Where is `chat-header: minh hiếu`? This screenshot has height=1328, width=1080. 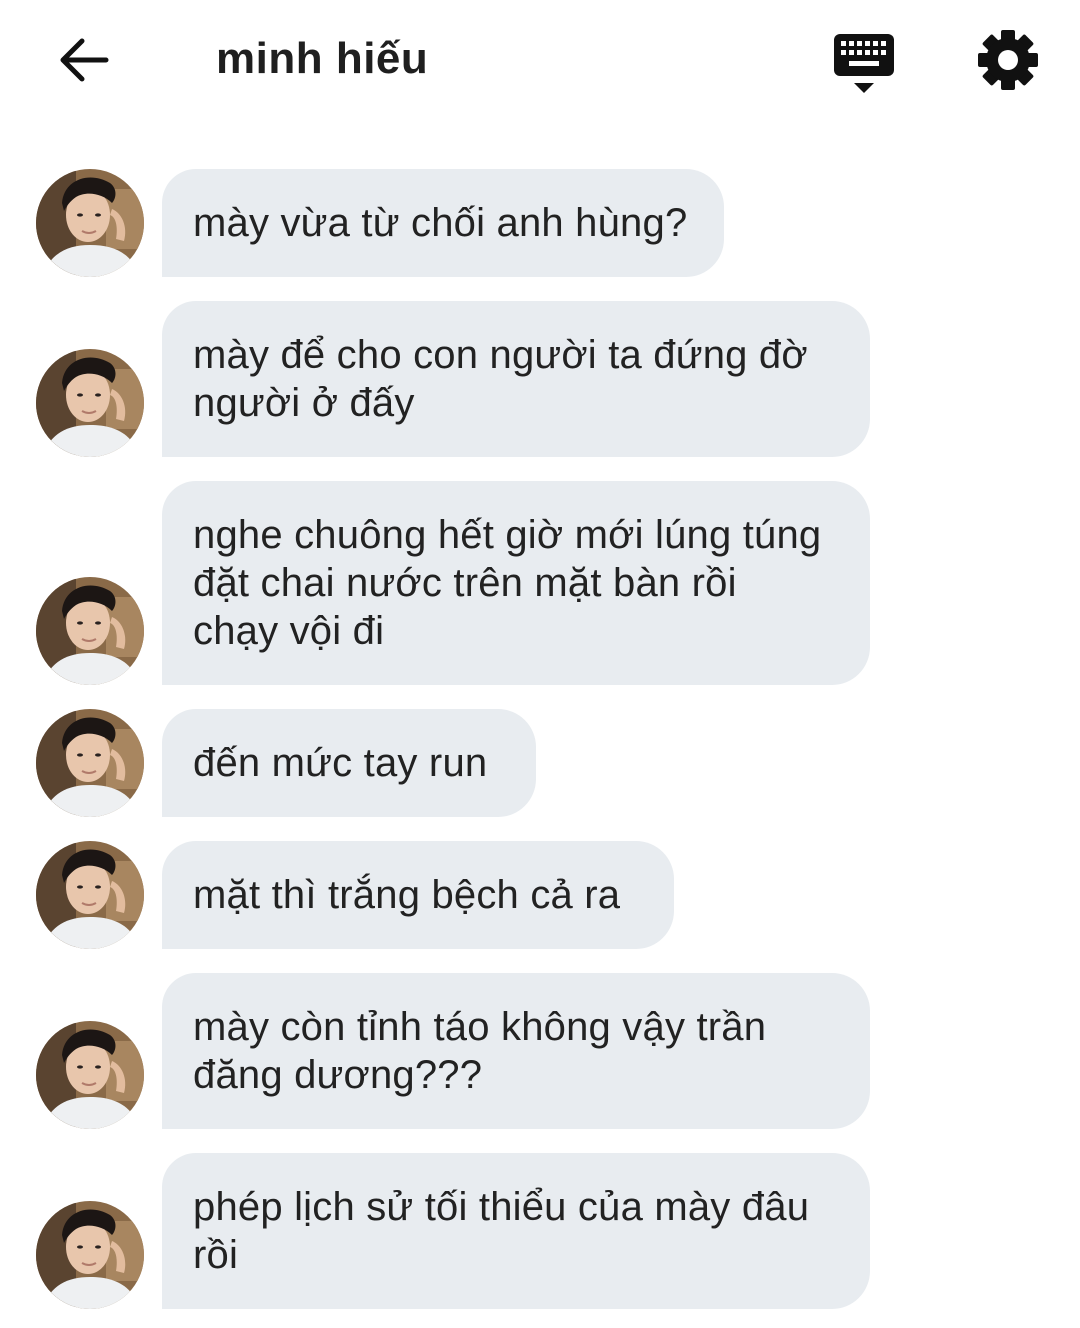
chat-header: minh hiếu is located at coordinates (540, 60).